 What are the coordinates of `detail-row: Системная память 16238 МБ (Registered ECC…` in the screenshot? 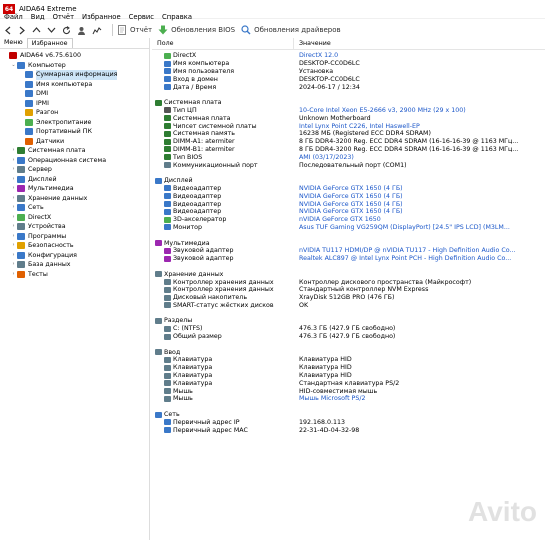 It's located at (348, 134).